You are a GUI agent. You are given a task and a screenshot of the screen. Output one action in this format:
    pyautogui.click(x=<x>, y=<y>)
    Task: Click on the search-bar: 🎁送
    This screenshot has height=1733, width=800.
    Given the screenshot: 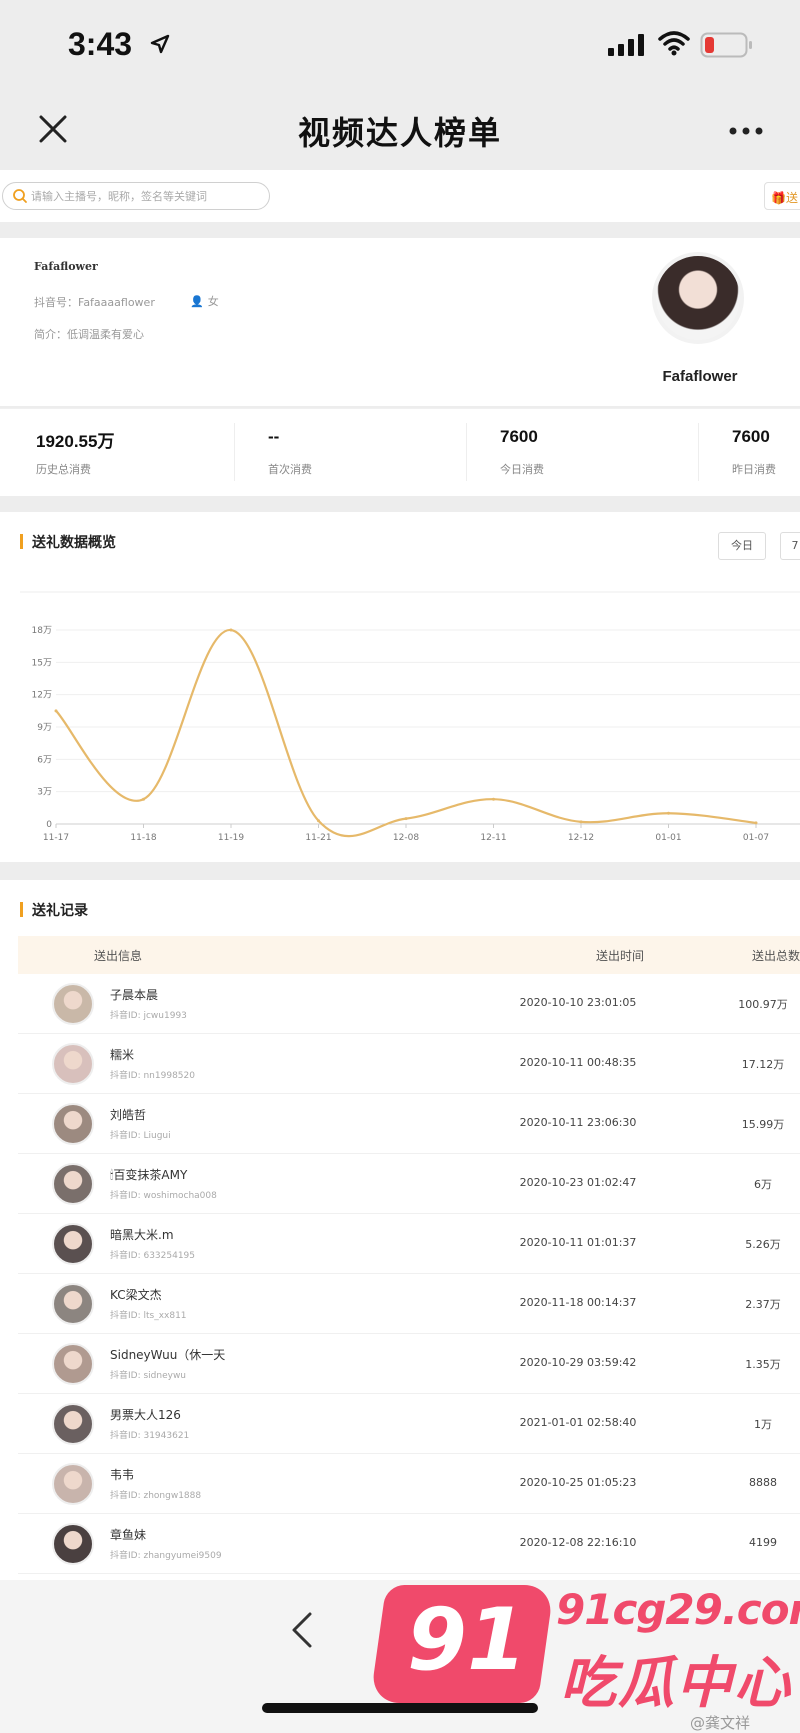 What is the action you would take?
    pyautogui.click(x=400, y=196)
    